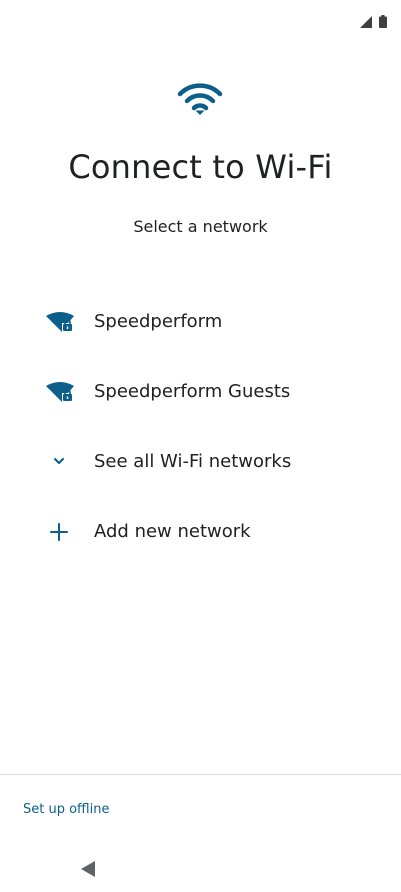 The width and height of the screenshot is (401, 892). Describe the element at coordinates (192, 391) in the screenshot. I see `network-name: Speedperform Guests` at that location.